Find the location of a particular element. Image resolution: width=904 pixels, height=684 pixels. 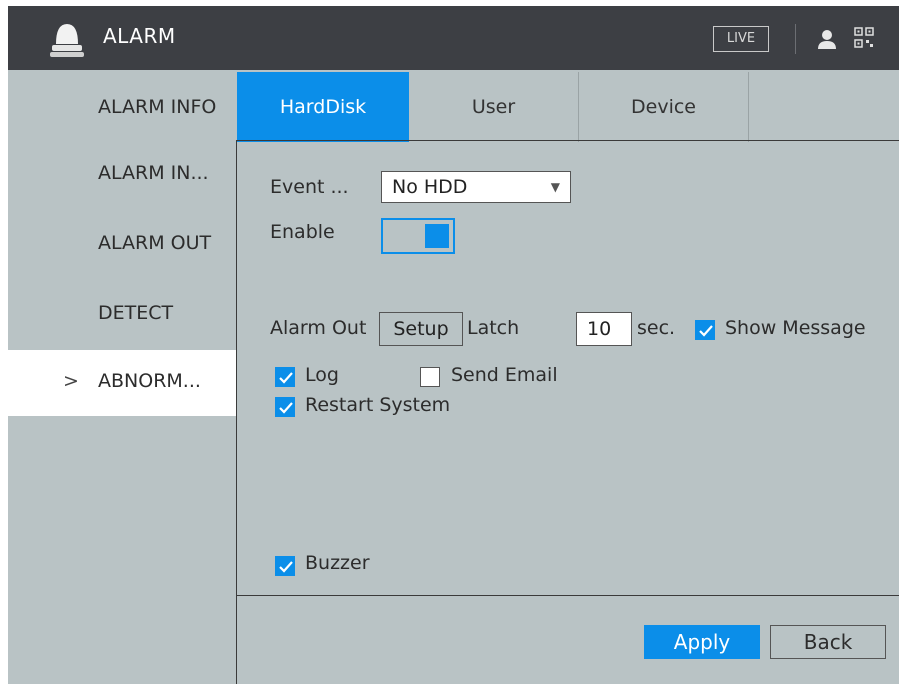

event-type-value: No HDD is located at coordinates (430, 187).